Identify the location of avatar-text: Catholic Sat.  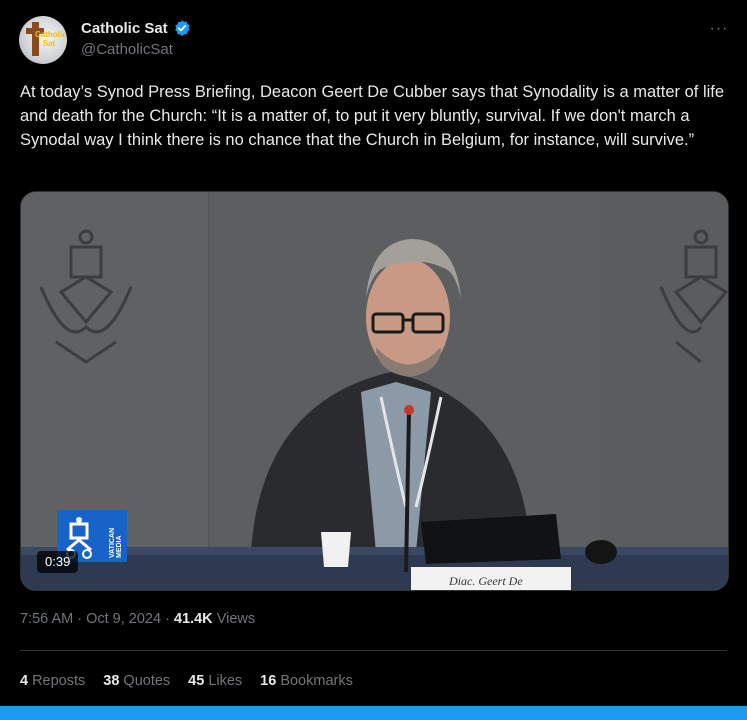
(51, 39).